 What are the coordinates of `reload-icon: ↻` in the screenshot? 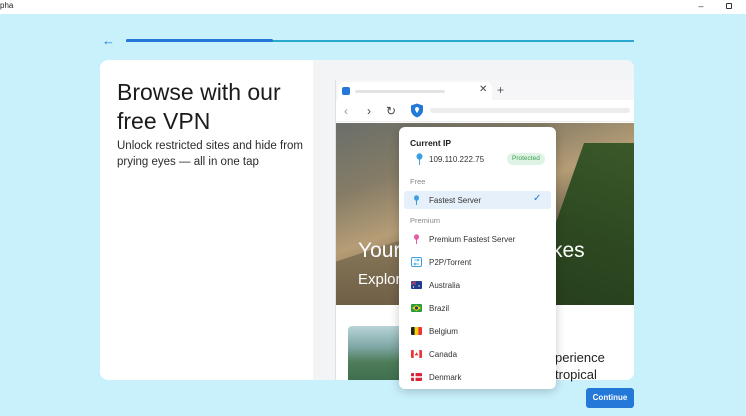 It's located at (391, 111).